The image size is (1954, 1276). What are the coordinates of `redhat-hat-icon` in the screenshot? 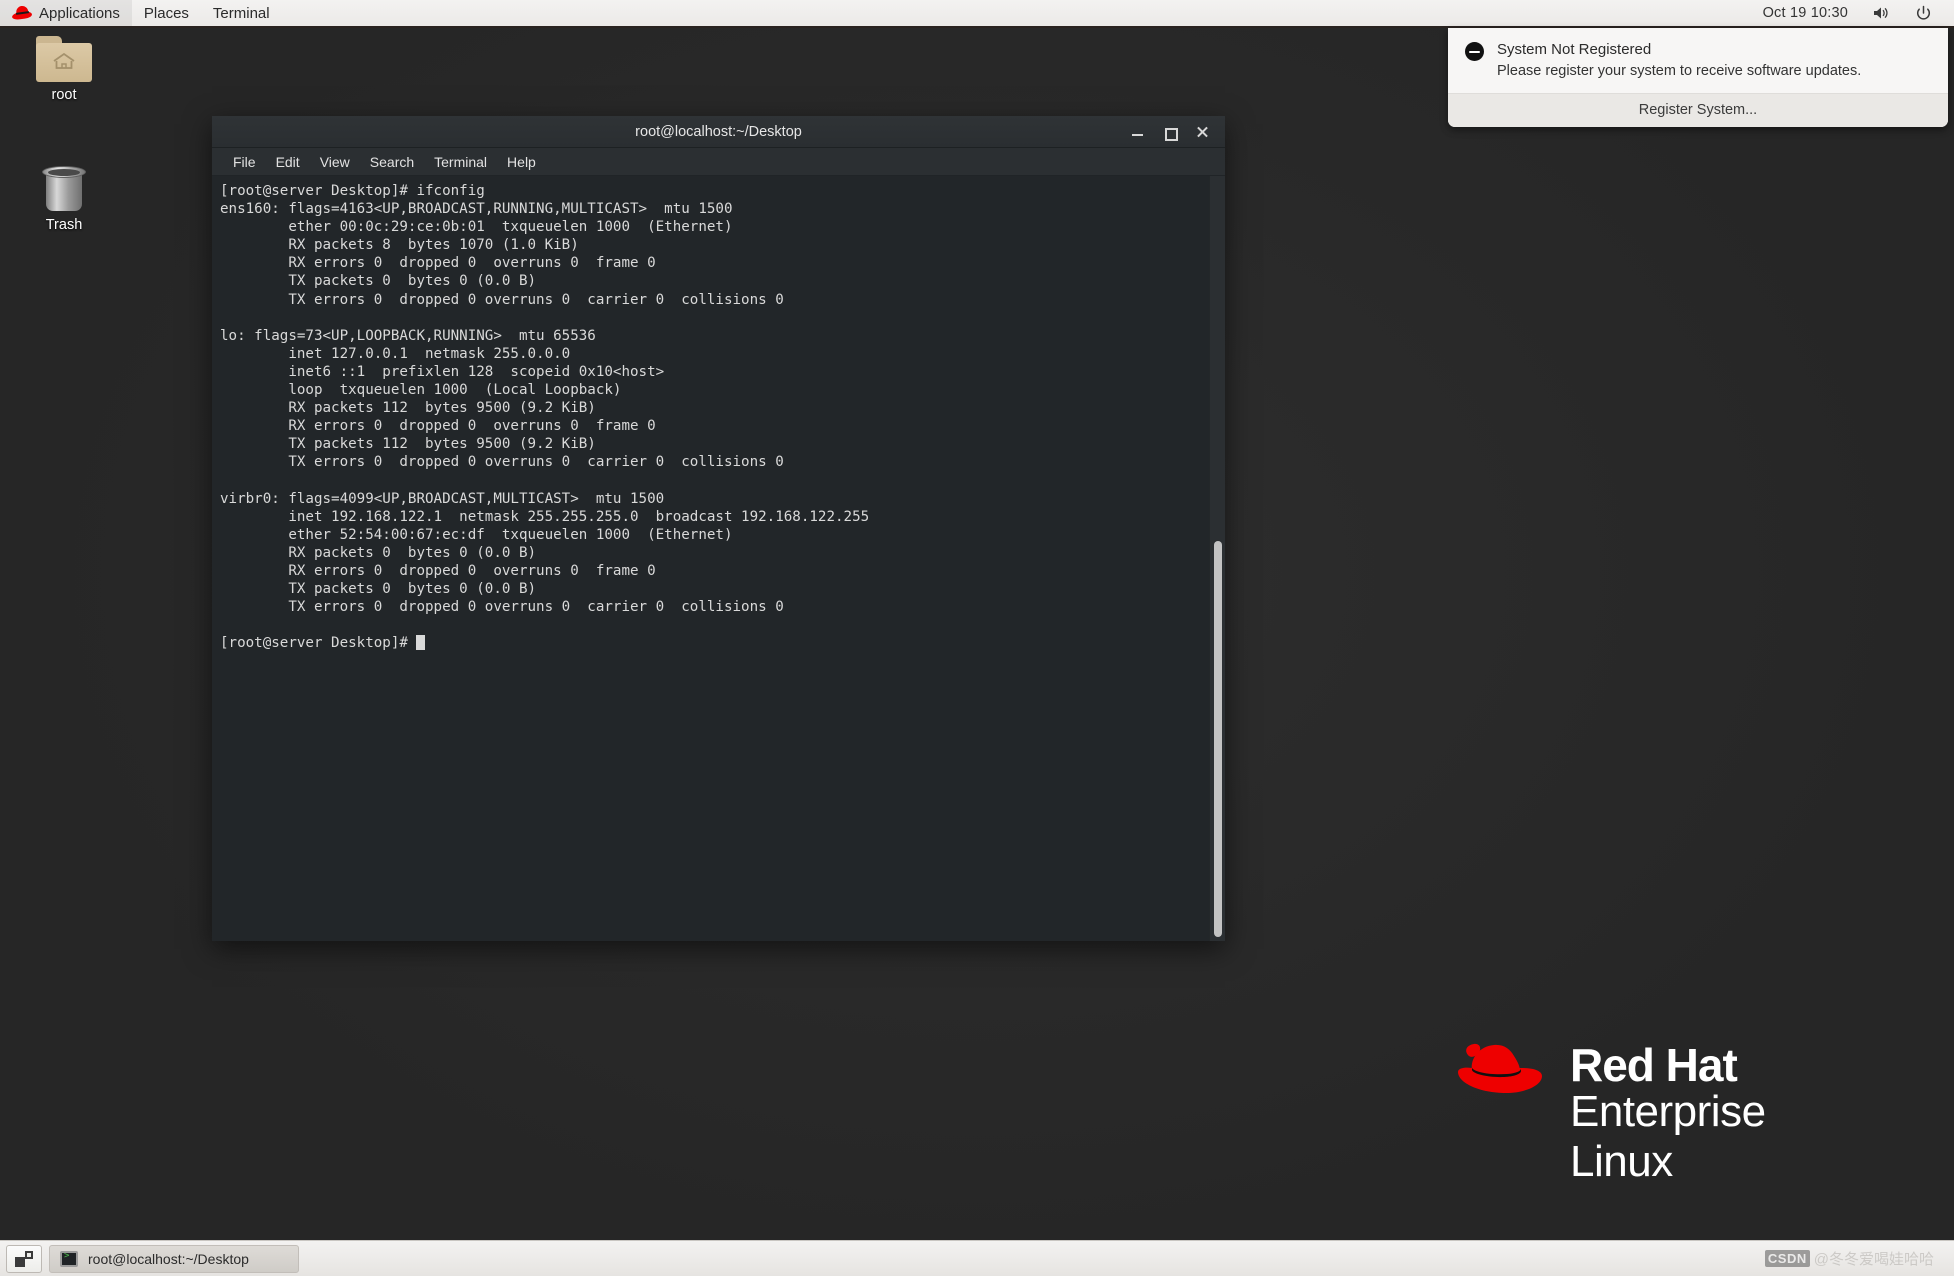 It's located at (22, 13).